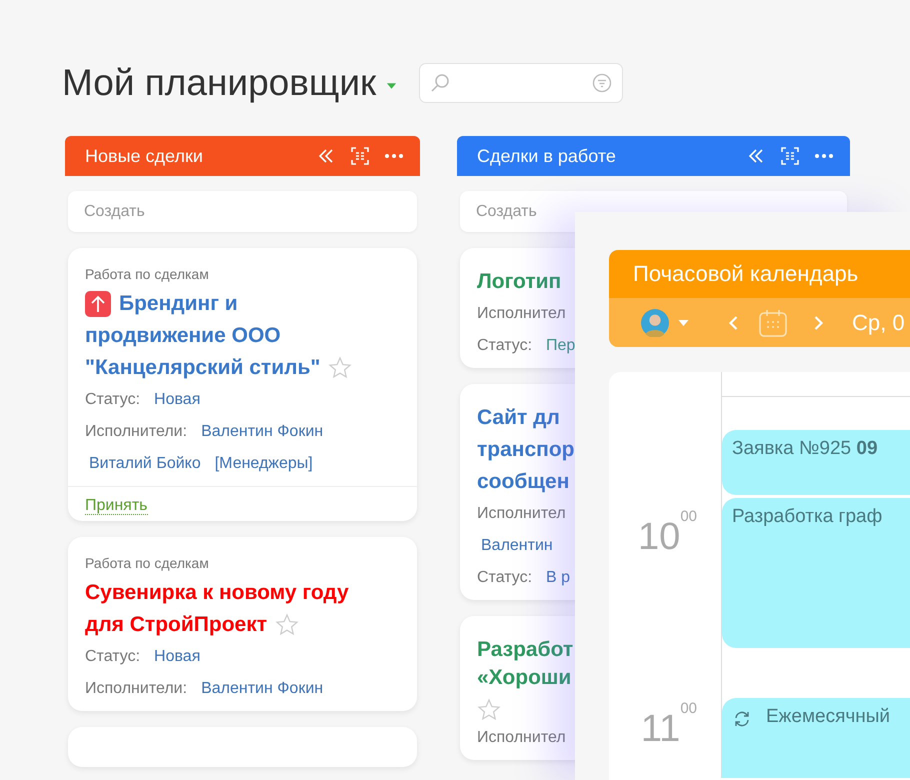 The width and height of the screenshot is (910, 780). What do you see at coordinates (759, 274) in the screenshot?
I see `calendar-title: Почасовой календарь` at bounding box center [759, 274].